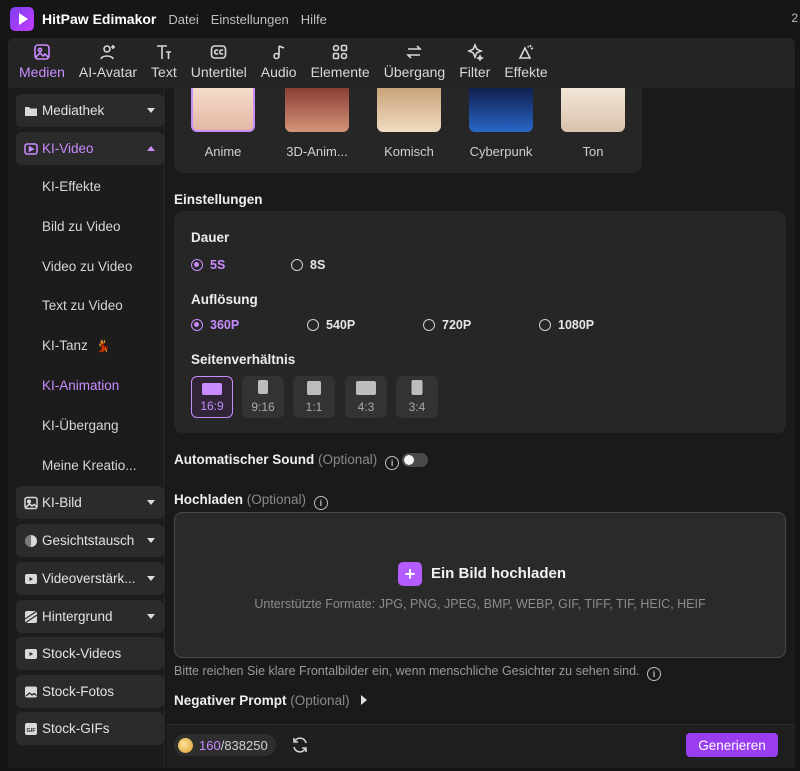  I want to click on resolution-option-540p: 540P, so click(331, 325).